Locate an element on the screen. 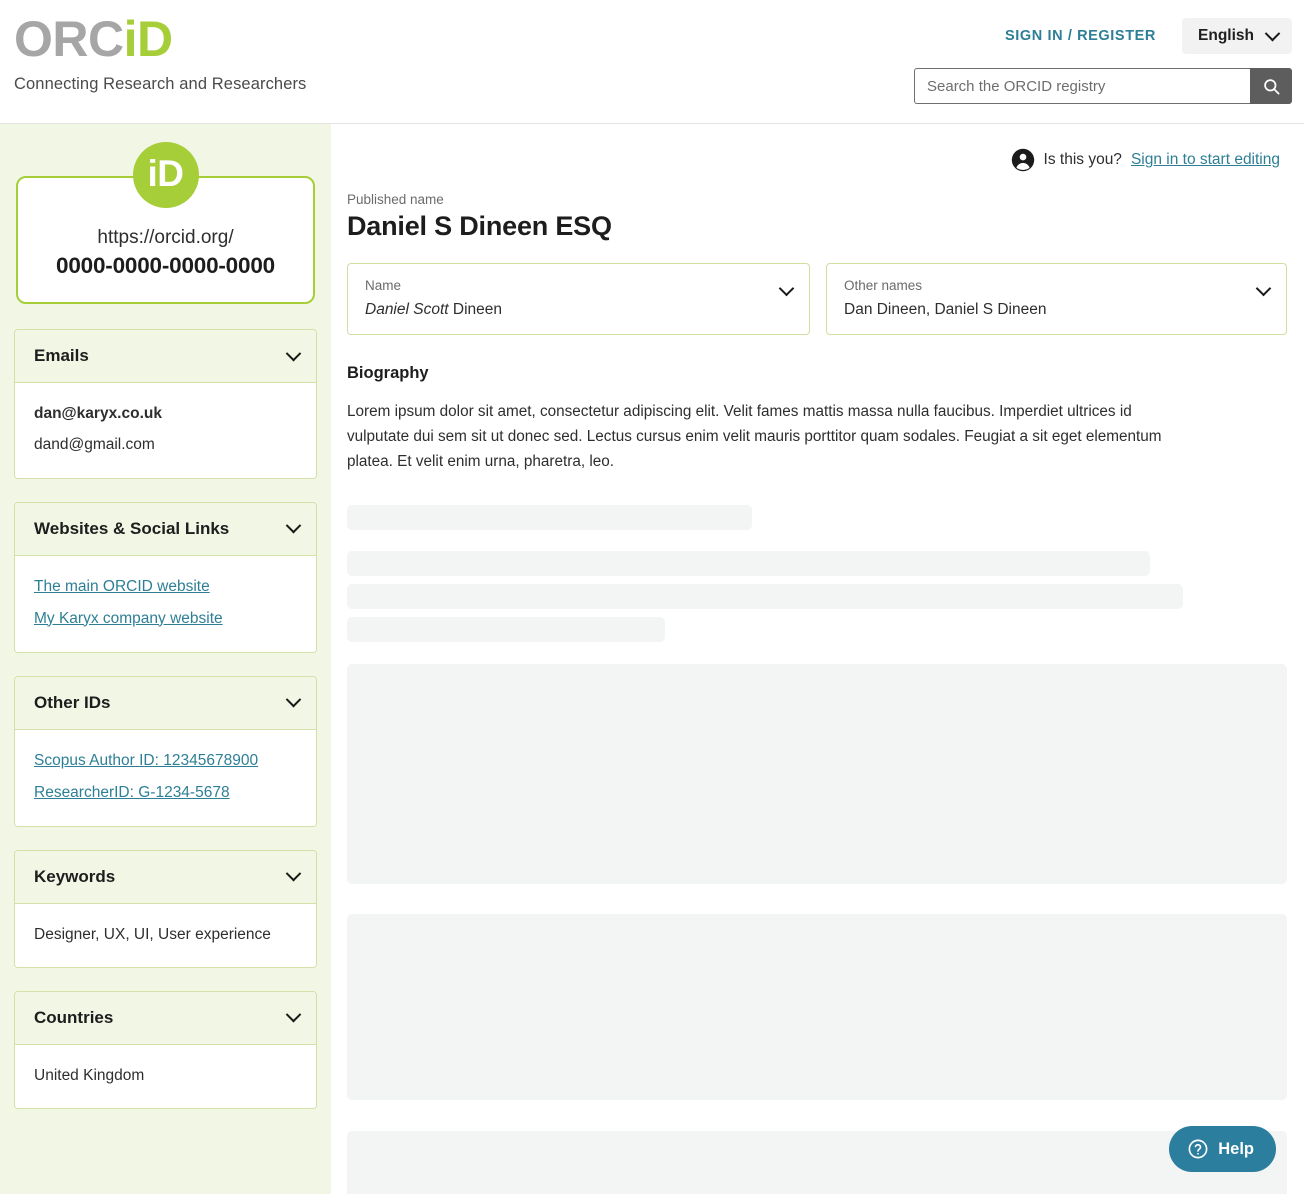 Image resolution: width=1304 pixels, height=1194 pixels. sidebar-section-countries: Countries United Kingdom is located at coordinates (165, 1050).